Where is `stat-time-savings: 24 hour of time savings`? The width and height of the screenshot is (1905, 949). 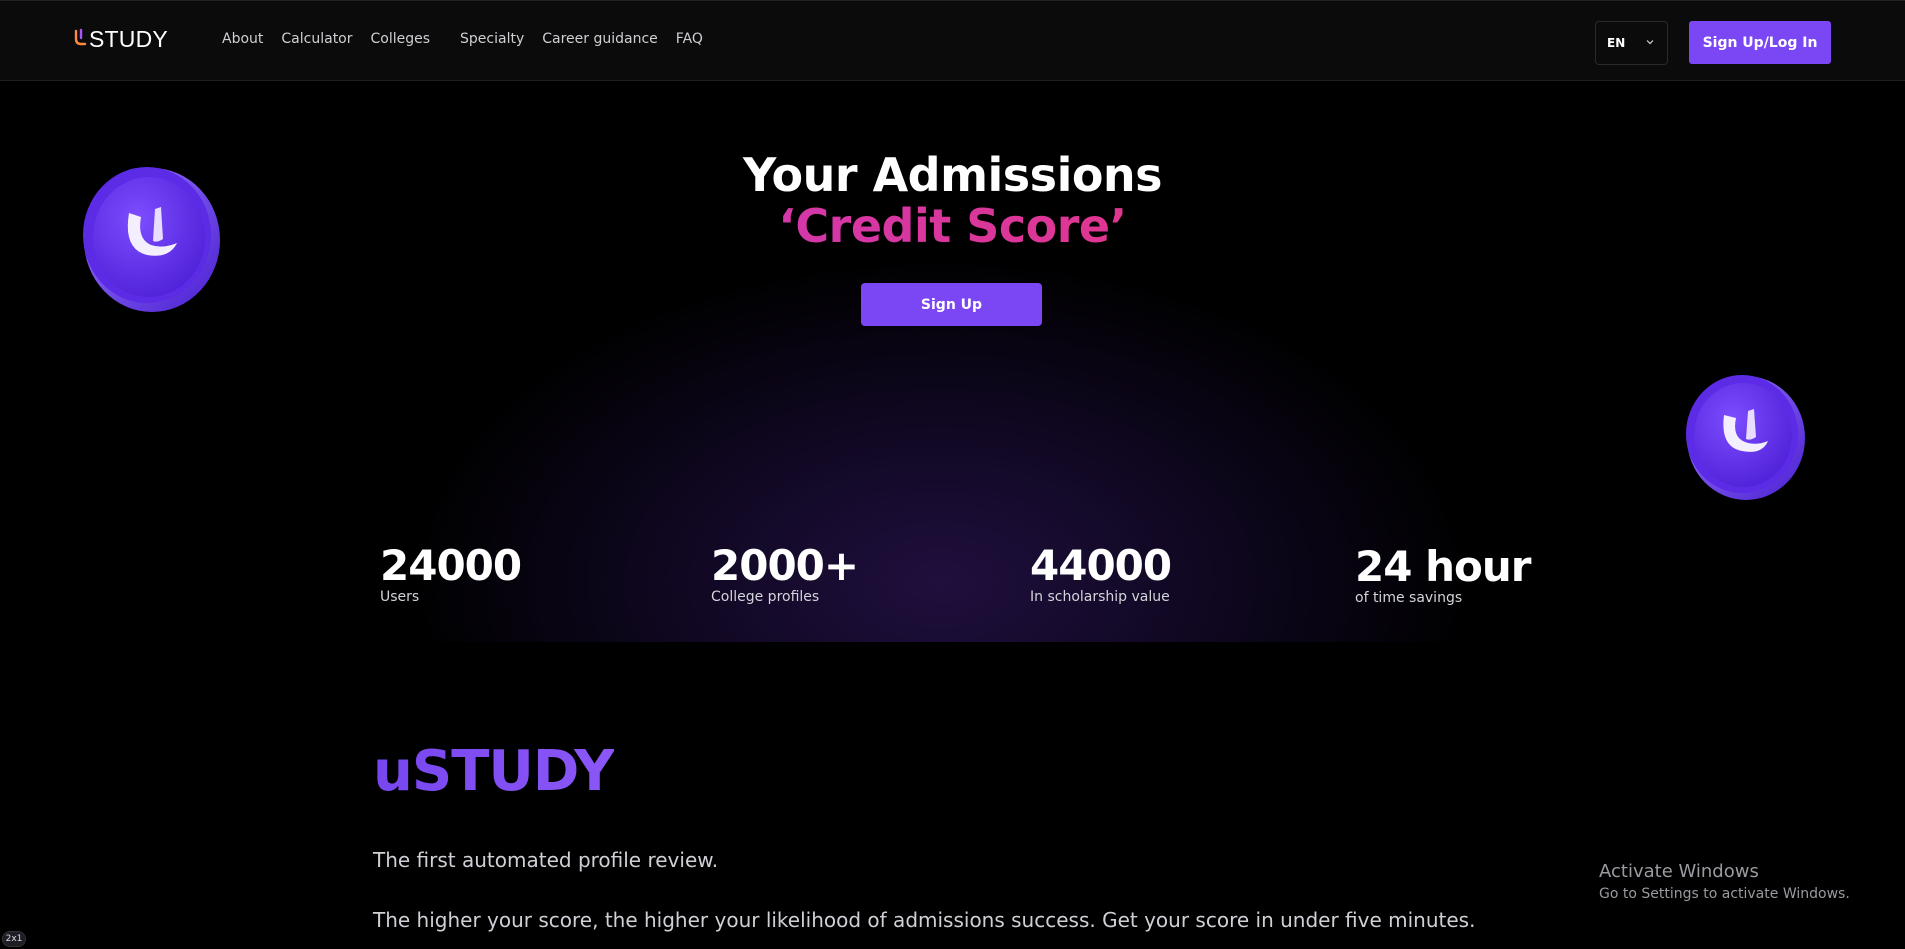 stat-time-savings: 24 hour of time savings is located at coordinates (1443, 574).